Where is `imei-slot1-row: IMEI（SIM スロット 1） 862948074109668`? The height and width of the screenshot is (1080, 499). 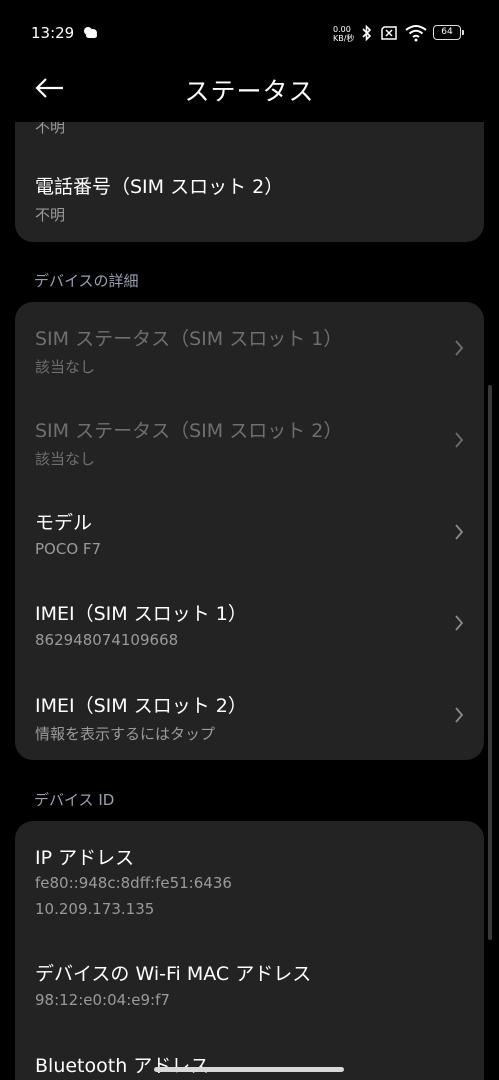 imei-slot1-row: IMEI（SIM スロット 1） 862948074109668 is located at coordinates (249, 623).